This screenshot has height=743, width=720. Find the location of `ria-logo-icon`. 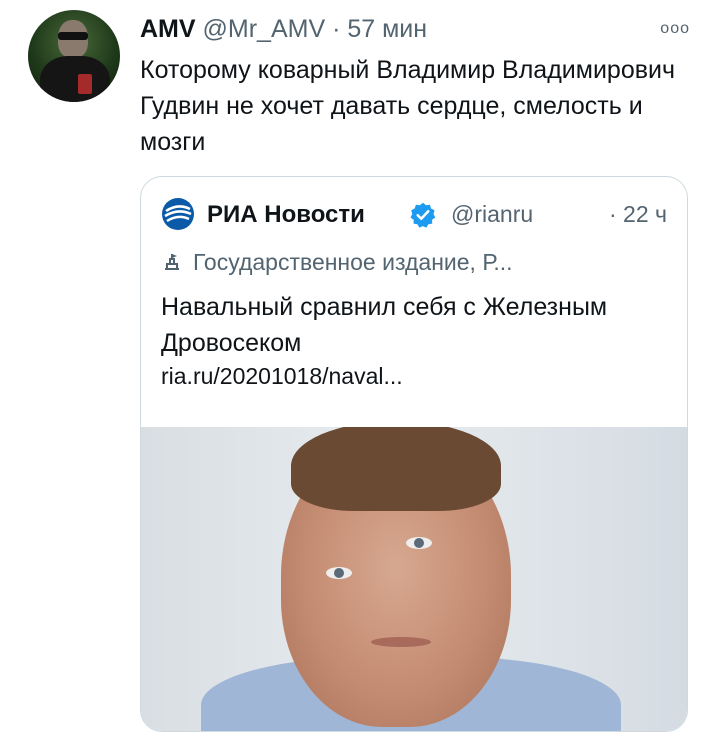

ria-logo-icon is located at coordinates (178, 214).